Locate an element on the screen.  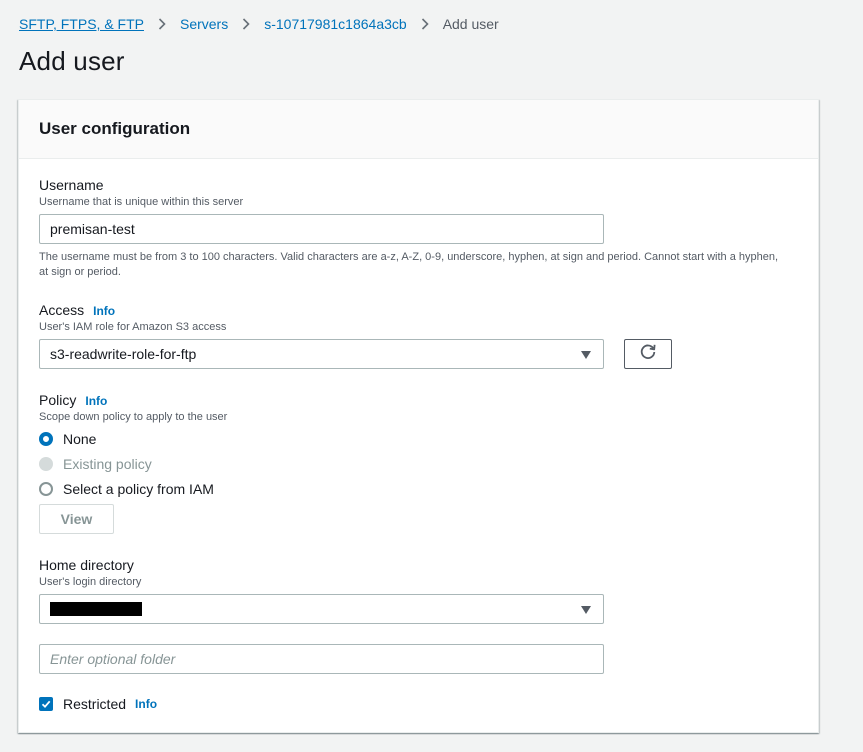
panel-title: User configuration is located at coordinates (115, 128).